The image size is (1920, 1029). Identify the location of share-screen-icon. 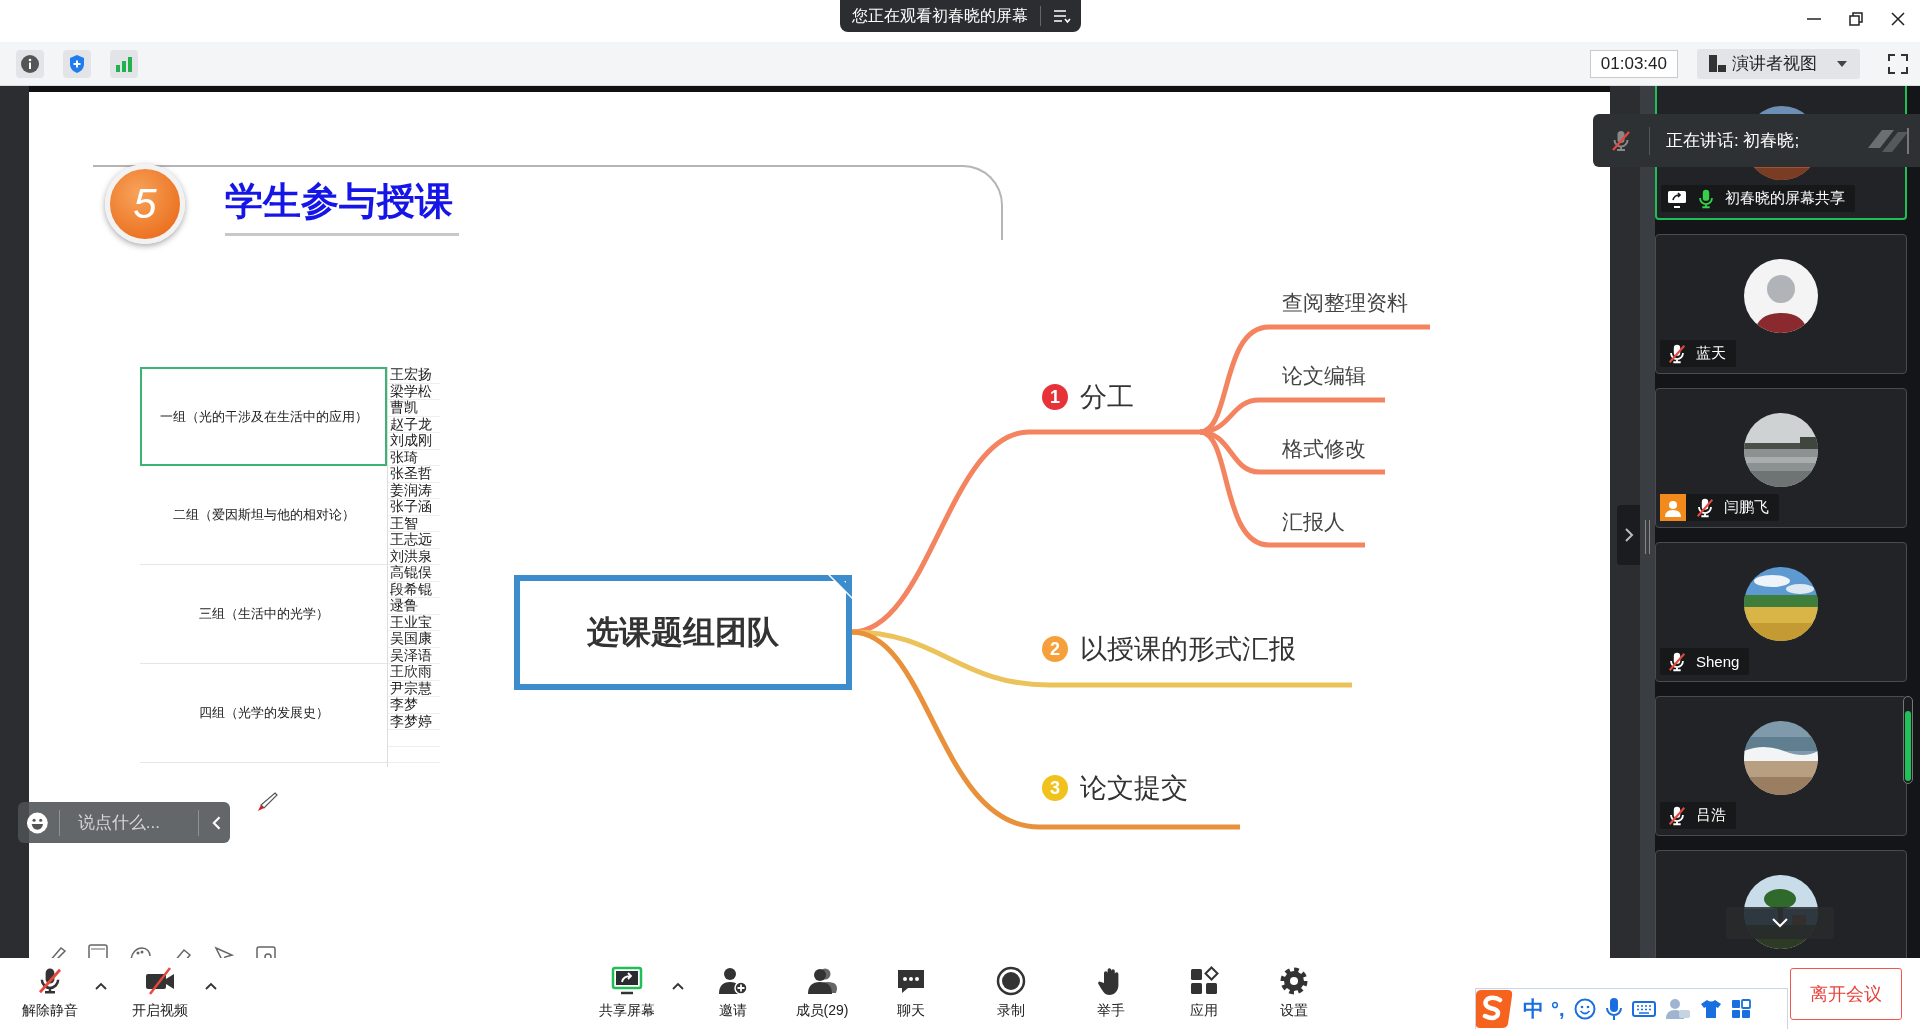
(627, 981).